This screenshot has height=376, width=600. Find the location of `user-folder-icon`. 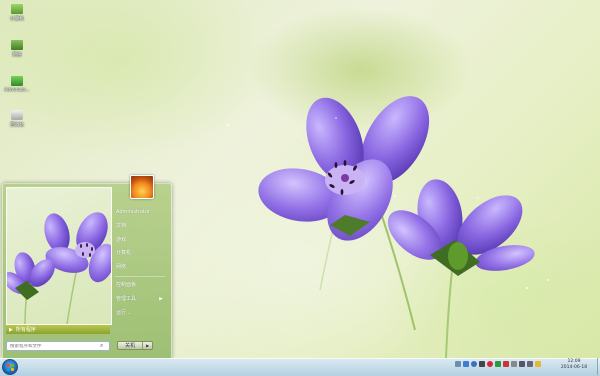

user-folder-icon is located at coordinates (17, 81).